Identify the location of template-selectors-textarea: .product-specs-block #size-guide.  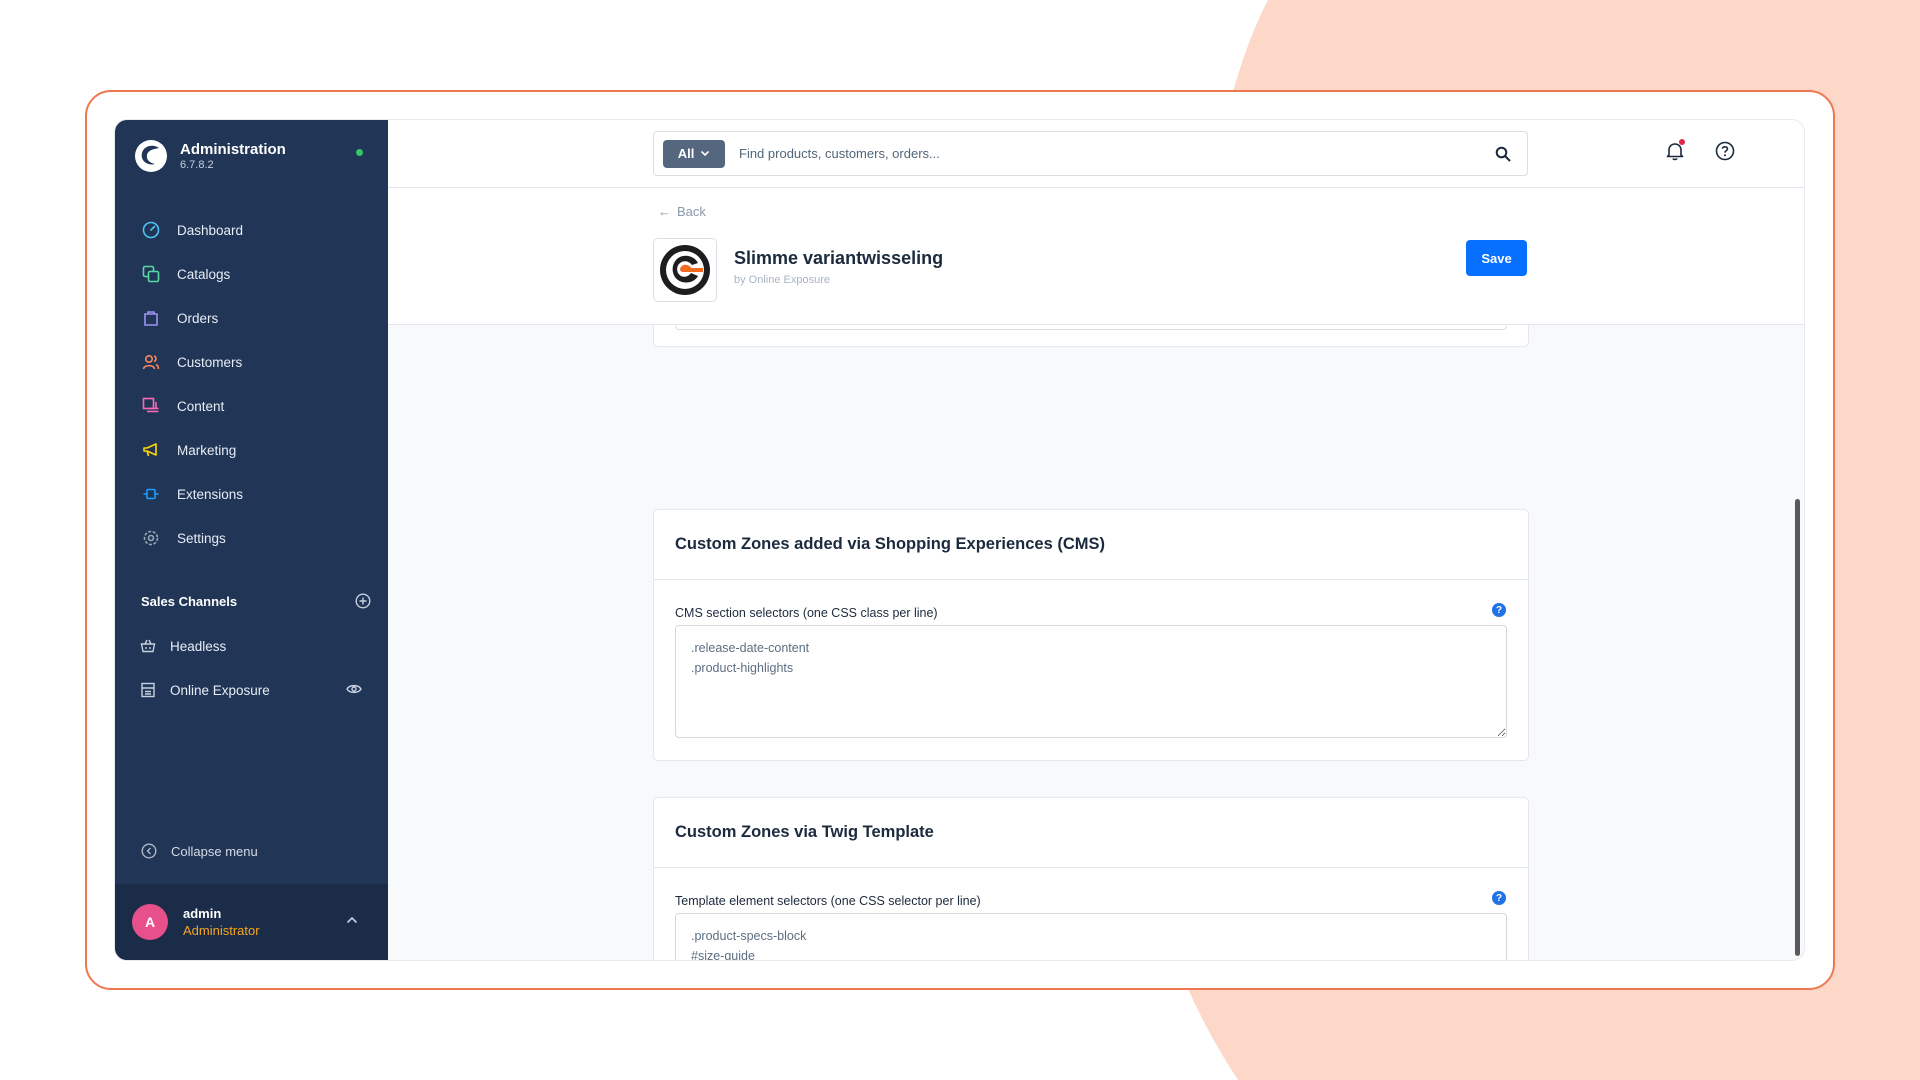
(1091, 936).